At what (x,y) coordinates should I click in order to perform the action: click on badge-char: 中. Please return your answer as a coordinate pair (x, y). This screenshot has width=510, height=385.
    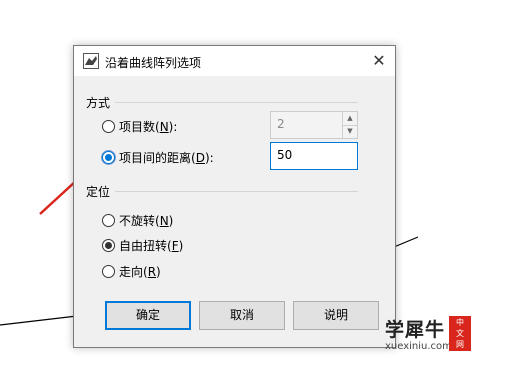
    Looking at the image, I should click on (460, 322).